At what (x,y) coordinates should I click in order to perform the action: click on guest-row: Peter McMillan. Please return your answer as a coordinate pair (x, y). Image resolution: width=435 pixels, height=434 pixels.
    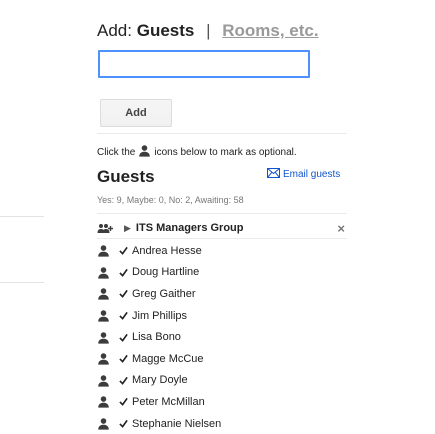
    Looking at the image, I should click on (222, 402).